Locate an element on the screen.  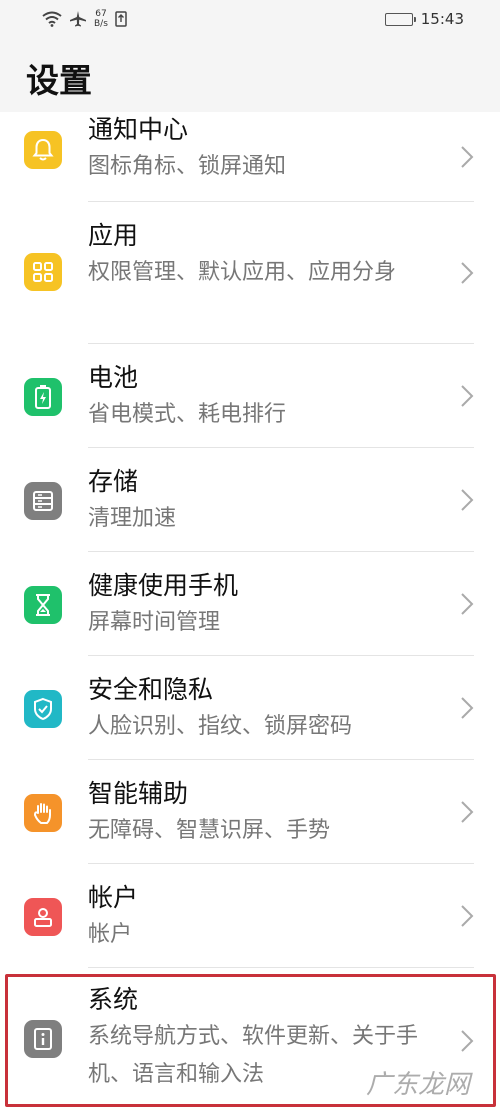
hourglass-icon is located at coordinates (43, 605).